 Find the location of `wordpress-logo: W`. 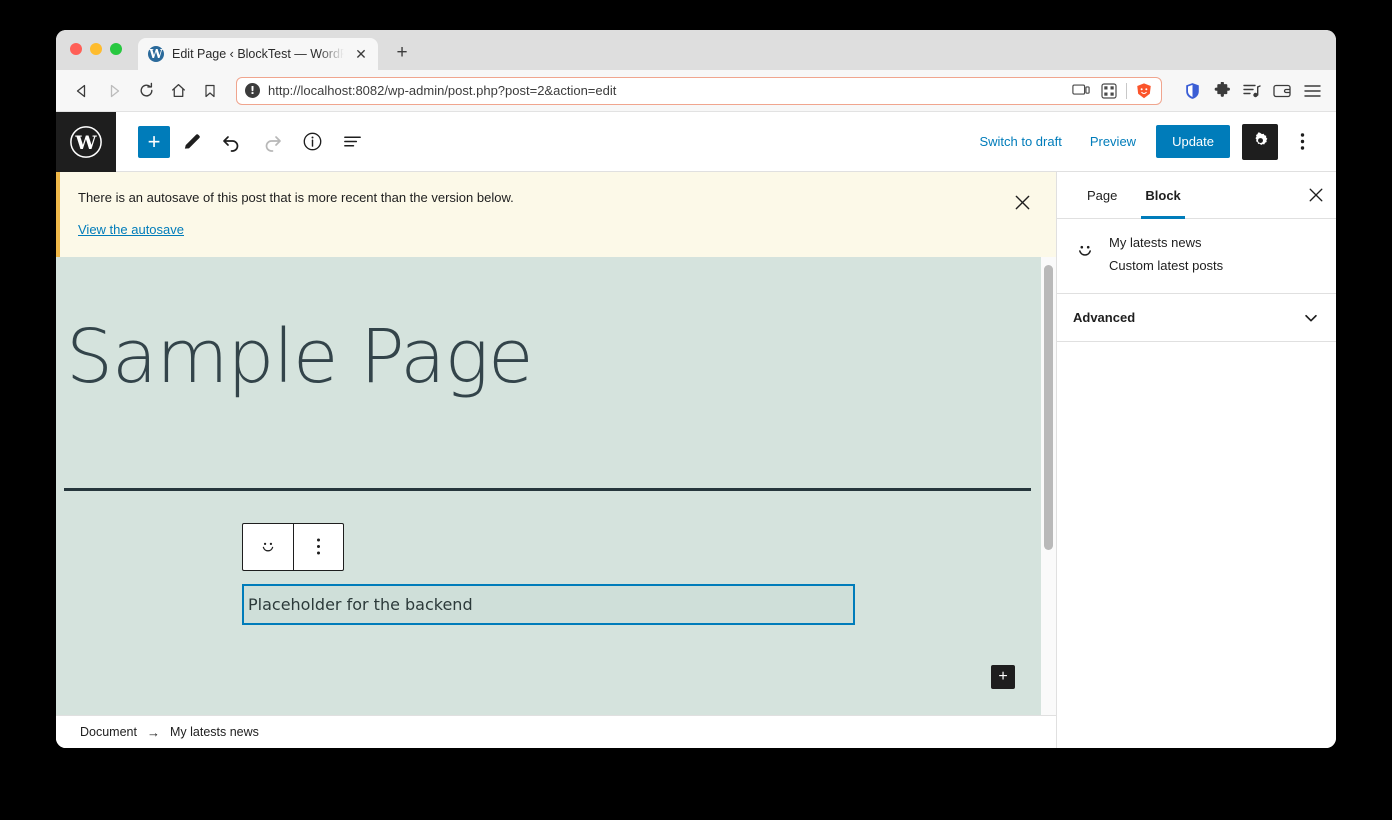

wordpress-logo: W is located at coordinates (86, 141).